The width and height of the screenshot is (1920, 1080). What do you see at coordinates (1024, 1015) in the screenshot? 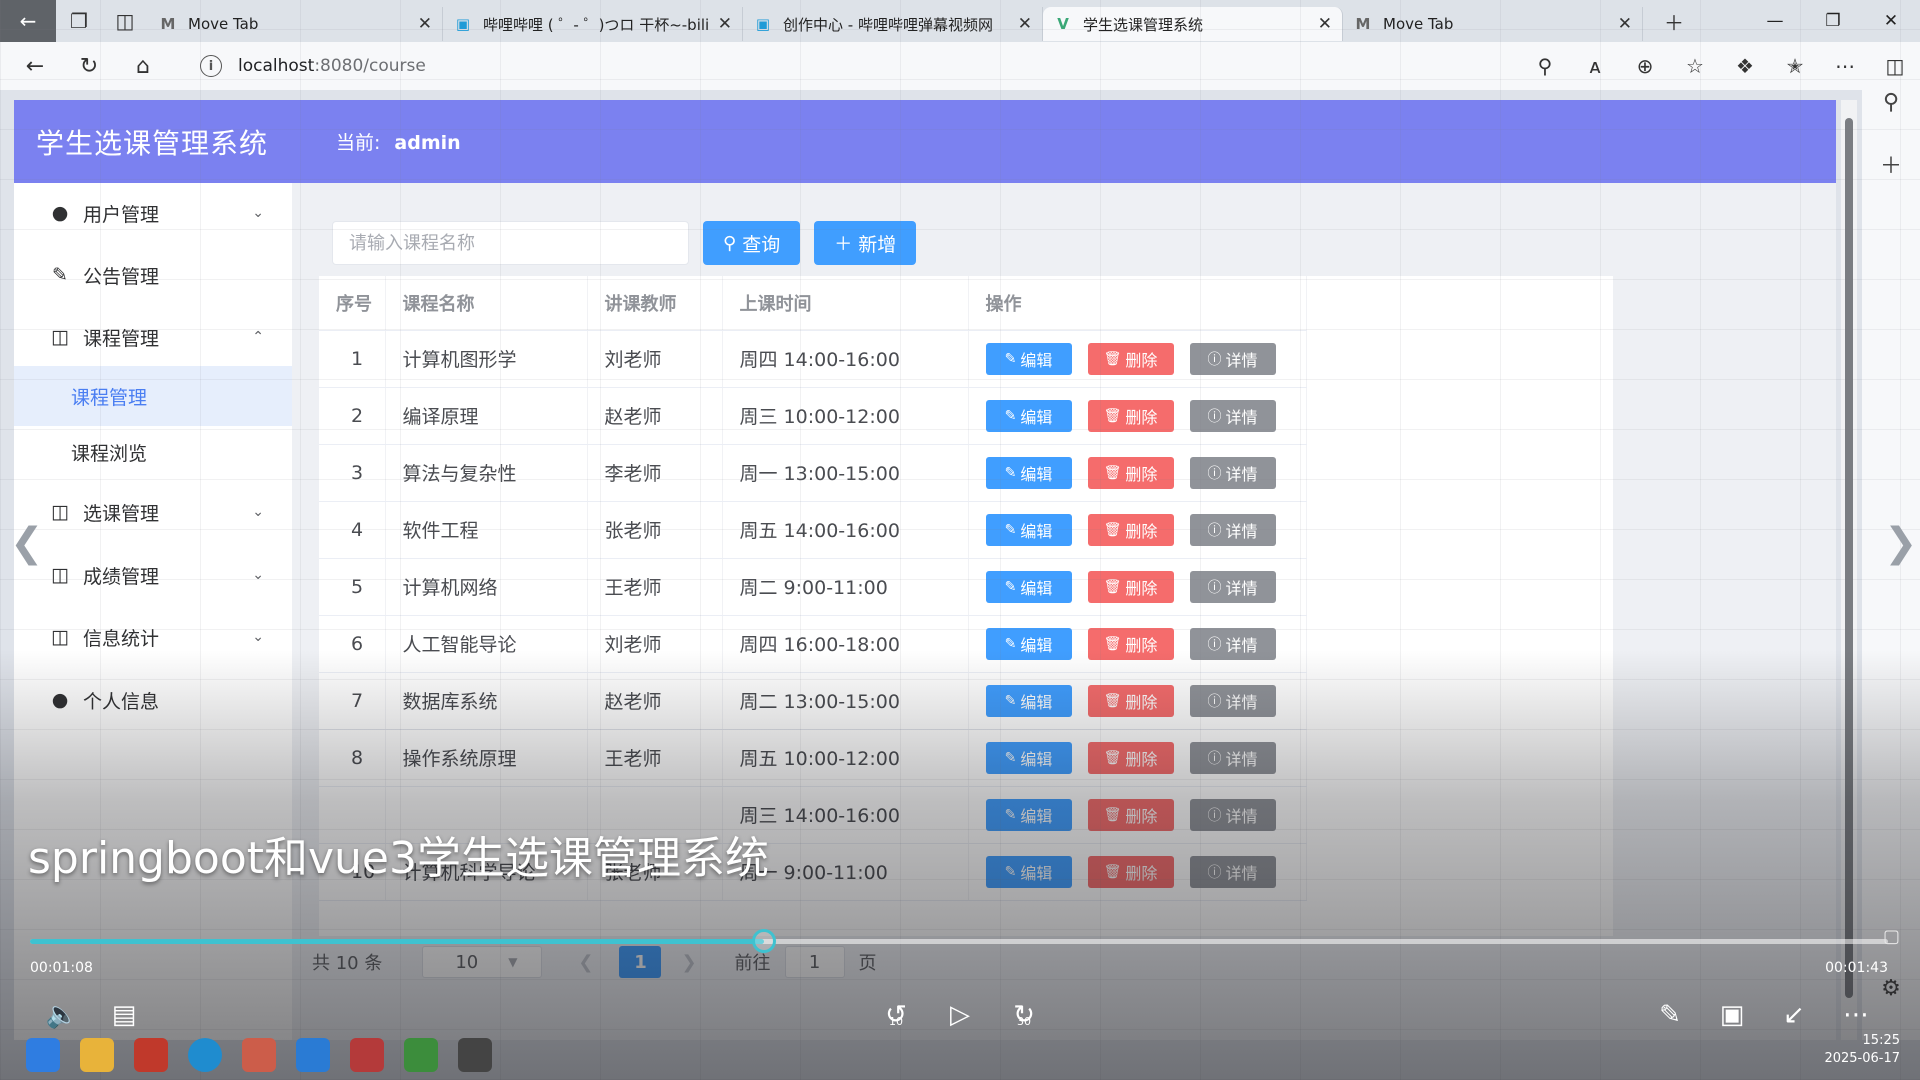
I see `forward-30-icon: ↻ 30` at bounding box center [1024, 1015].